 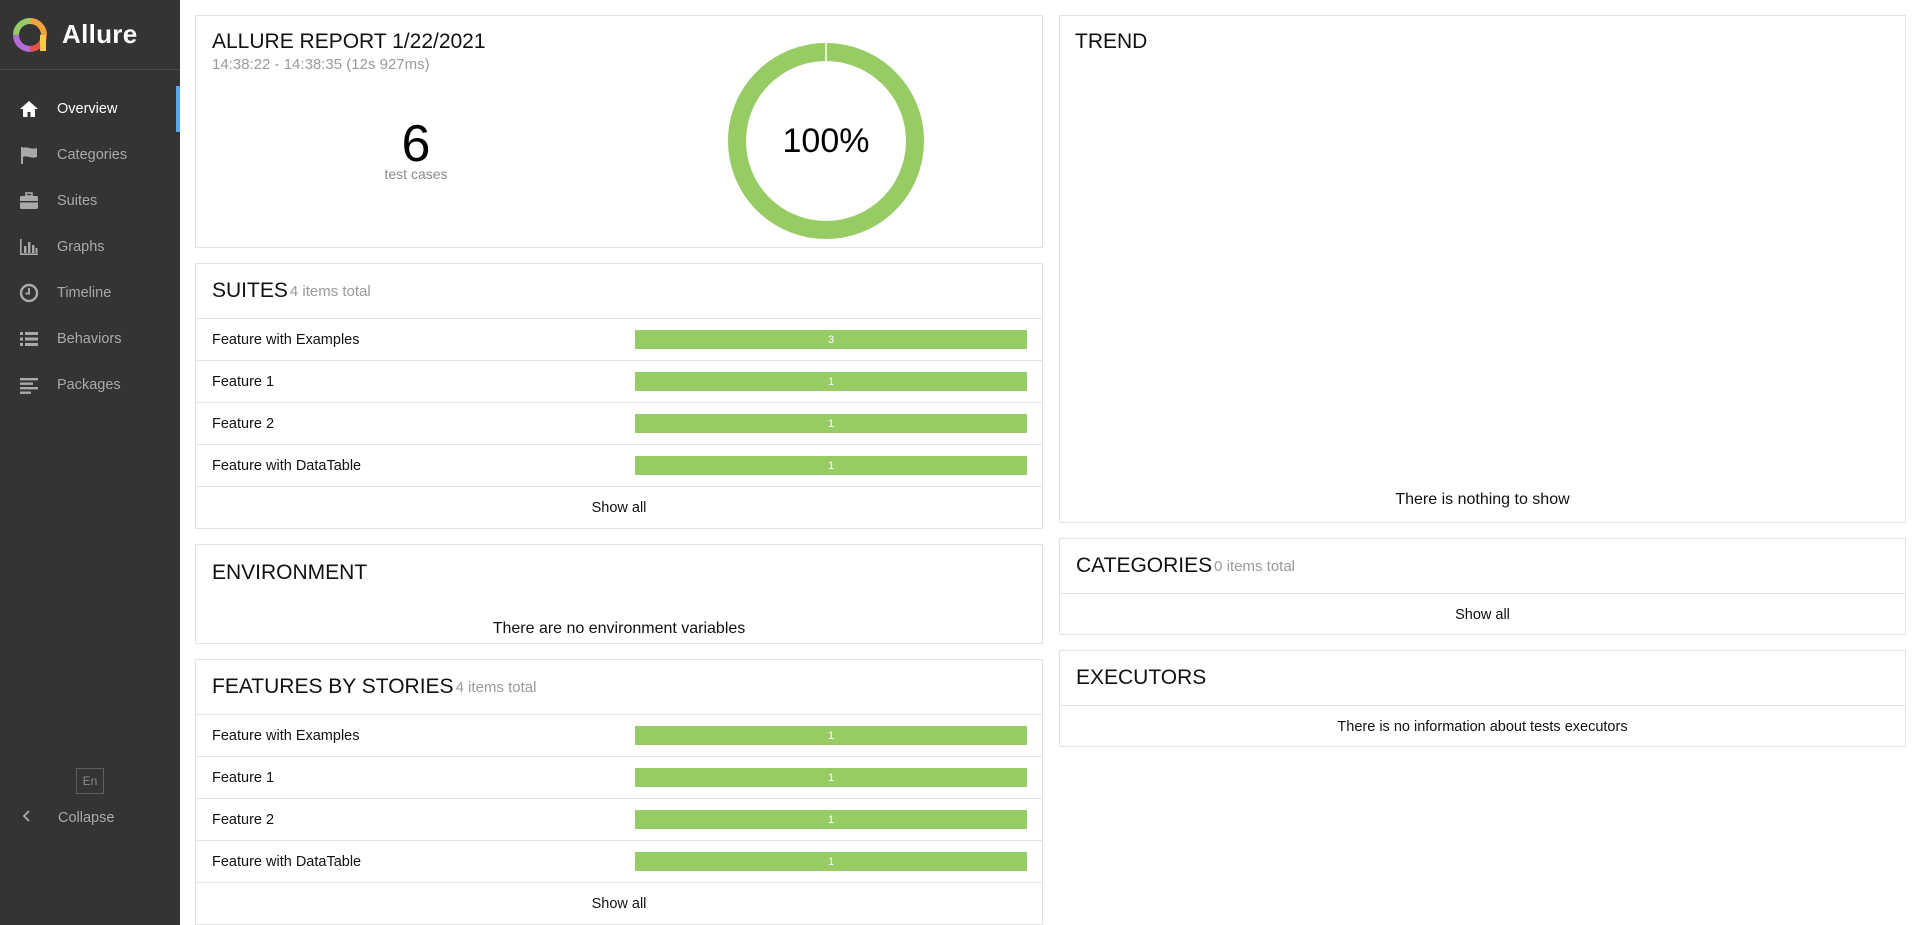 I want to click on suite-name: Feature 1, so click(x=243, y=381).